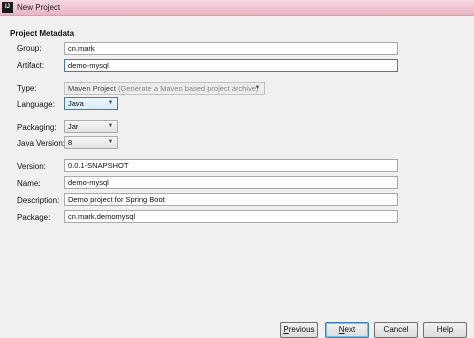 This screenshot has width=474, height=338. What do you see at coordinates (231, 216) in the screenshot?
I see `package-field: cn.mark.demomysql` at bounding box center [231, 216].